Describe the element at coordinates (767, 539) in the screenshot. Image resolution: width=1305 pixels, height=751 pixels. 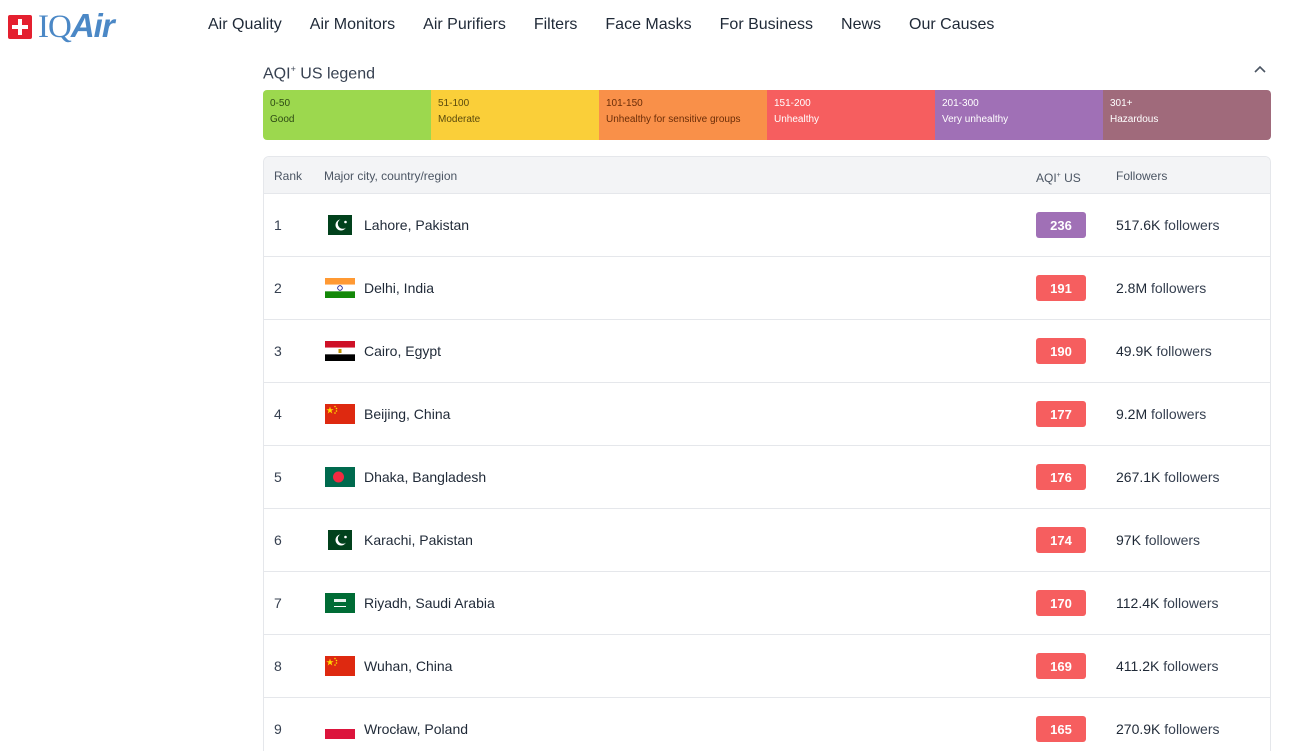
I see `table-row: 6 Karachi, Pakistan 174 97K followers` at that location.